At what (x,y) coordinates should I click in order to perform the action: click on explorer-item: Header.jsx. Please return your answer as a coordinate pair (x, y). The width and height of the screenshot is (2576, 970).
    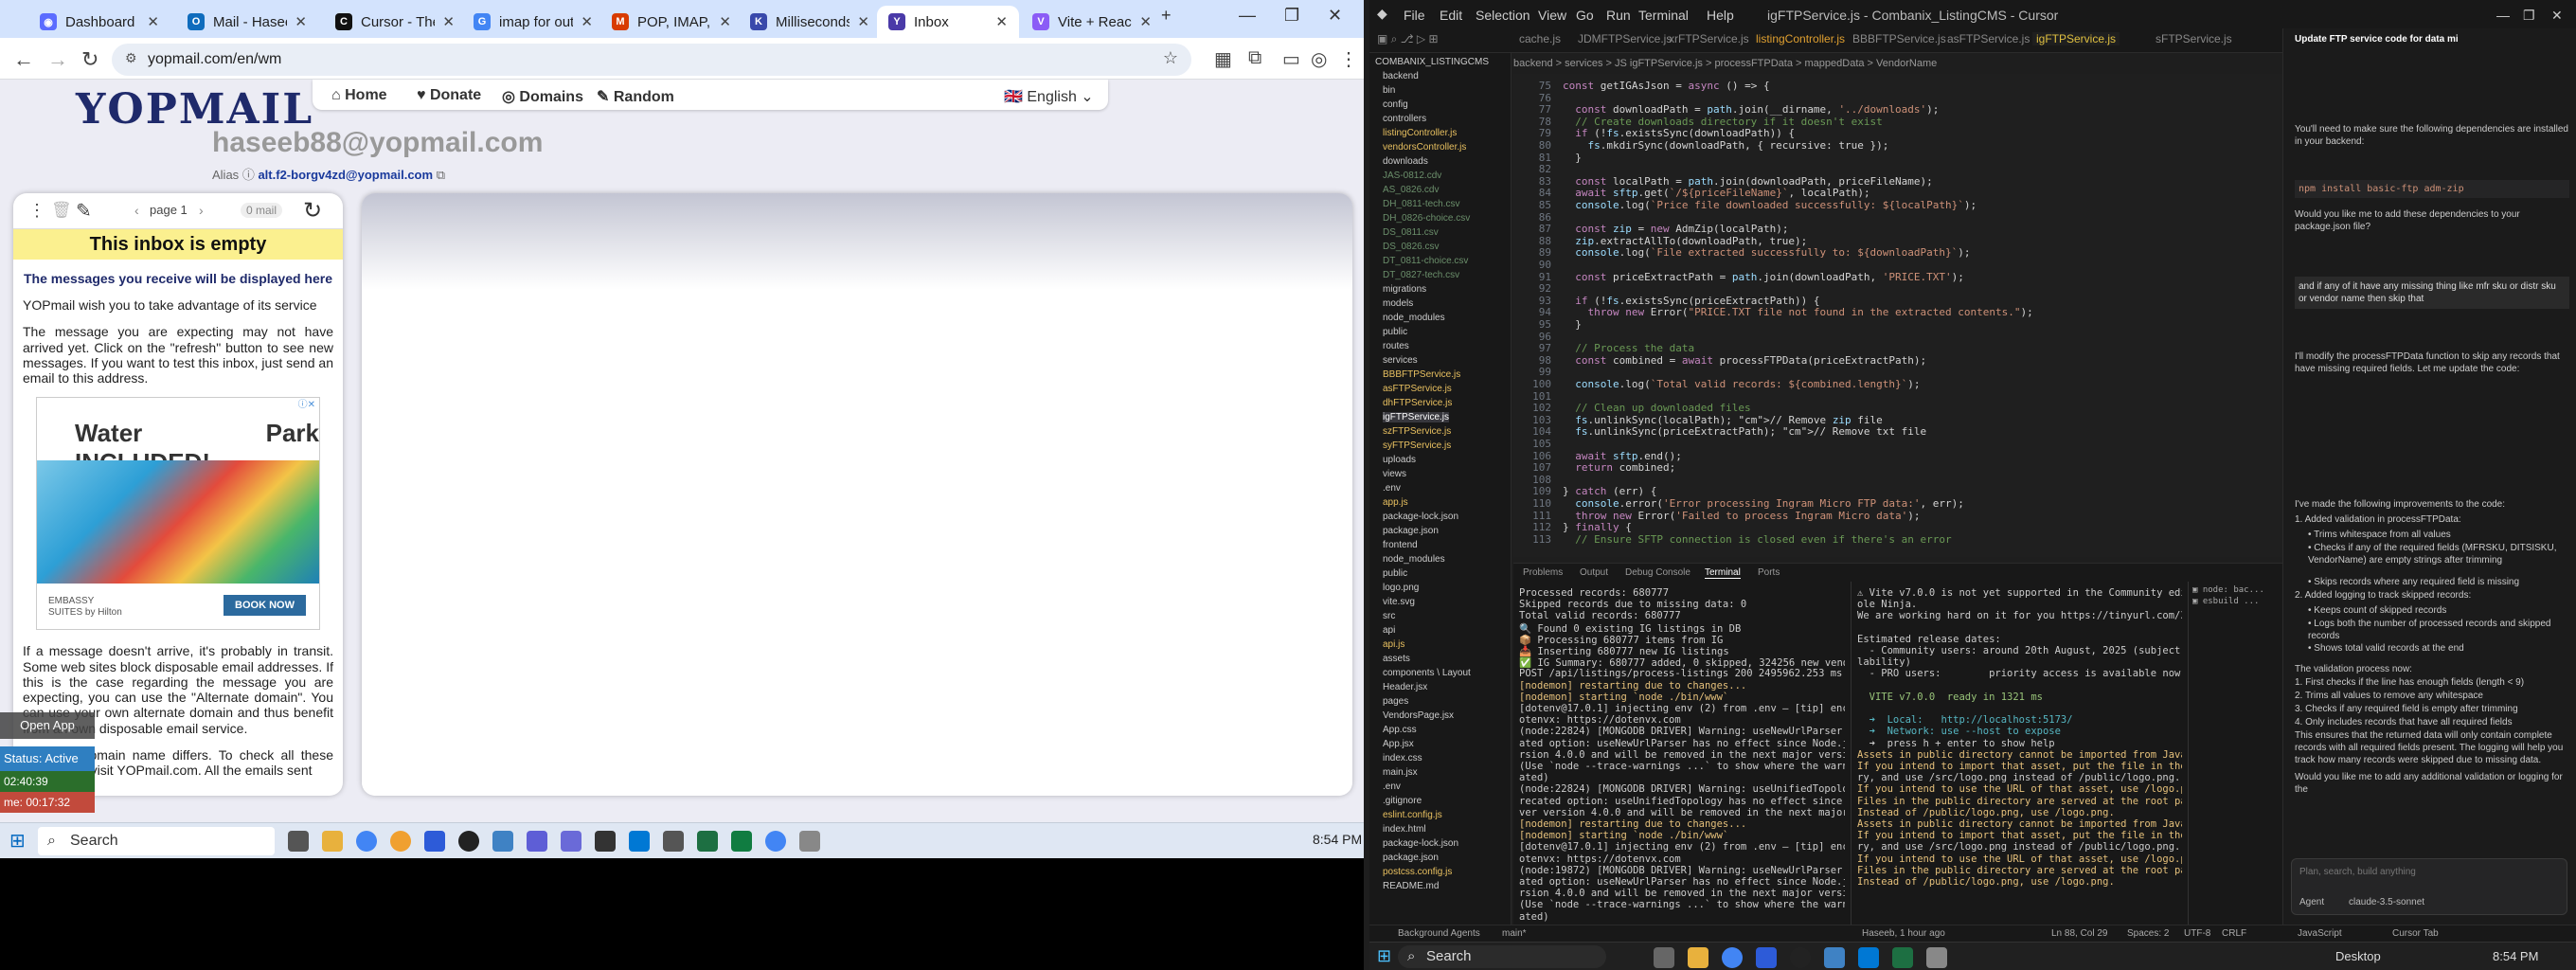
    Looking at the image, I should click on (1405, 687).